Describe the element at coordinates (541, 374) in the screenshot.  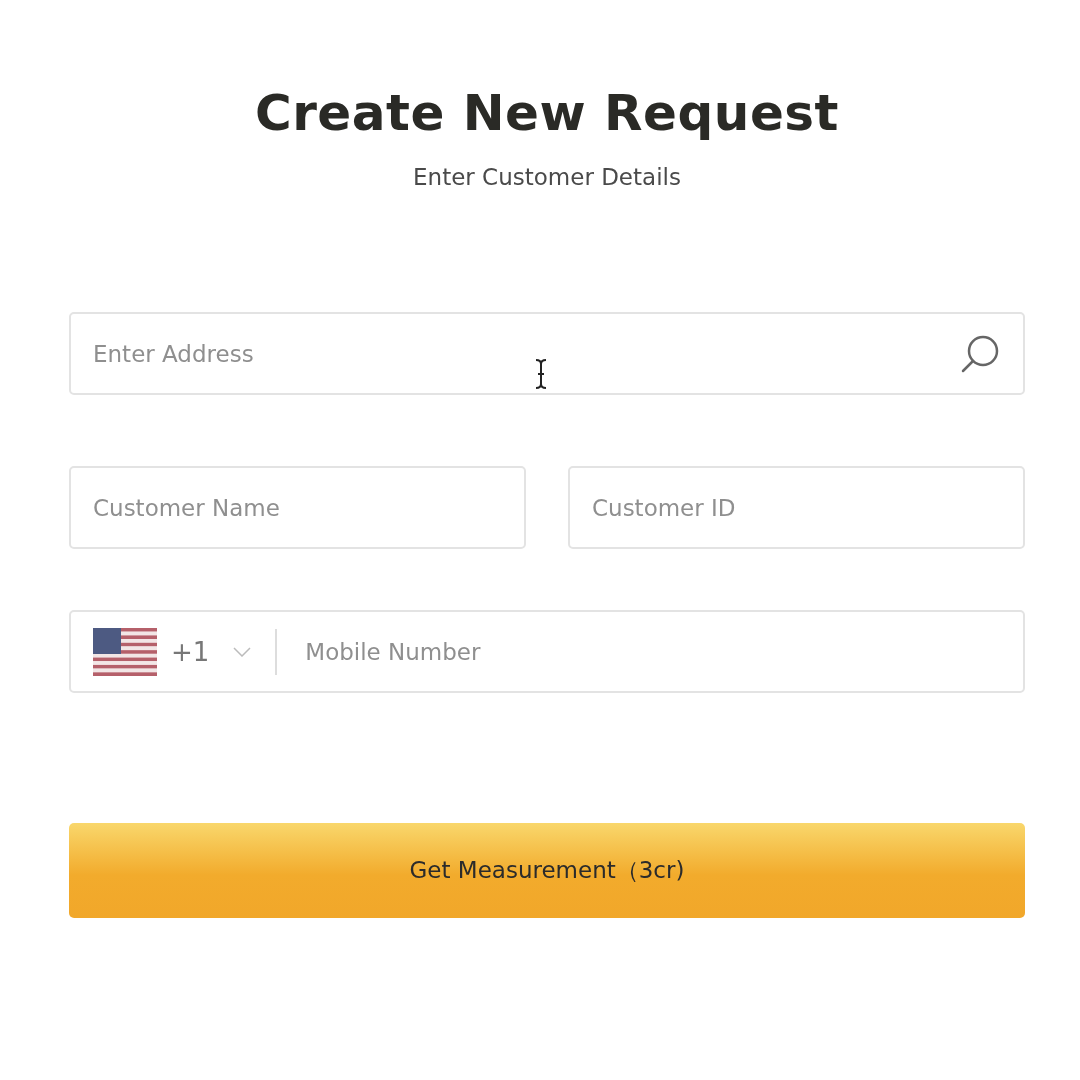
I see `text-cursor-icon` at that location.